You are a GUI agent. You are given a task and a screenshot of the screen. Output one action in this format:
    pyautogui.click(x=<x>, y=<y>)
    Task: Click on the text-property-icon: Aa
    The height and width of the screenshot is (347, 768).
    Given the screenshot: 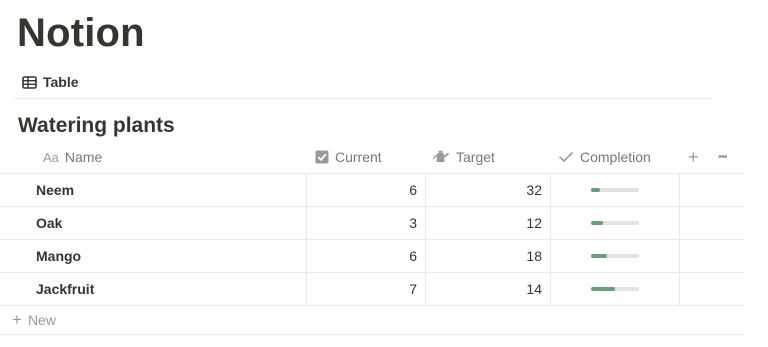 What is the action you would take?
    pyautogui.click(x=51, y=157)
    